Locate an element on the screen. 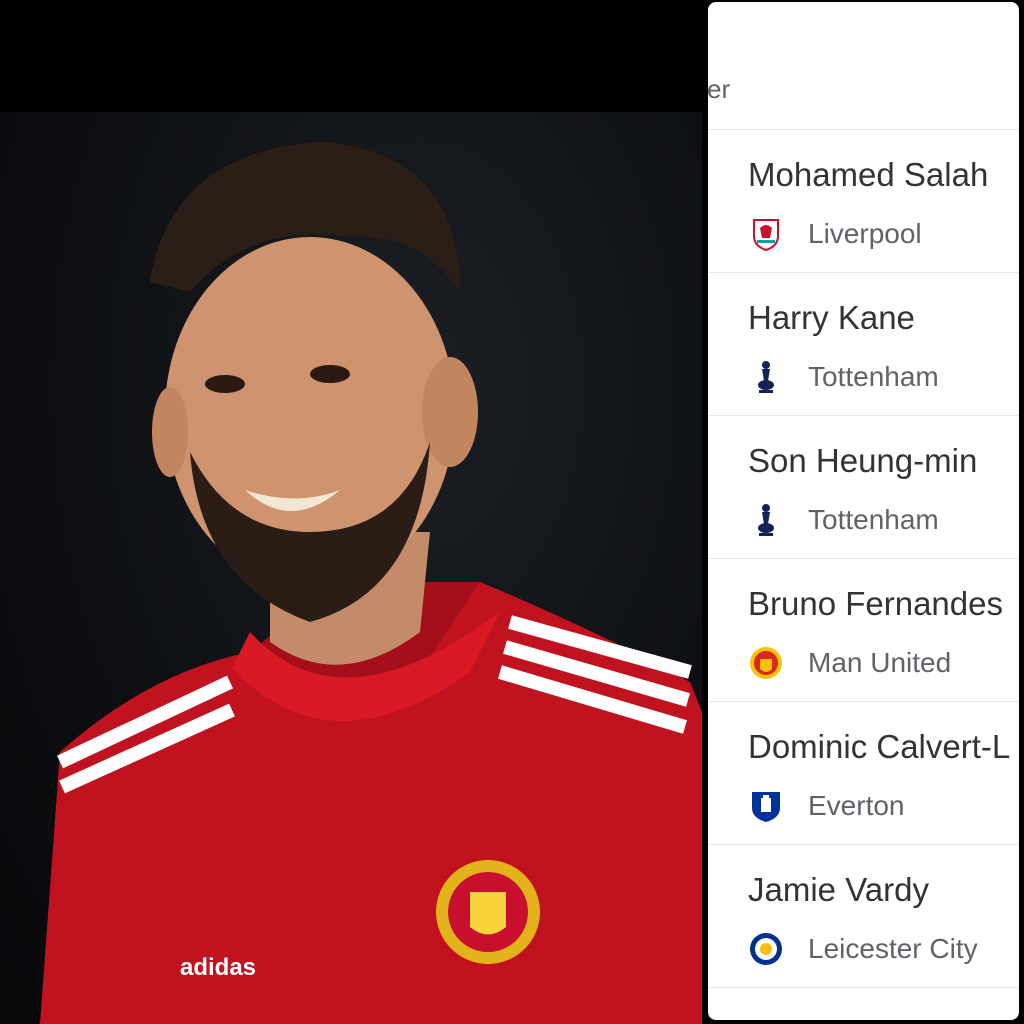  club-info: Liverpool is located at coordinates (835, 234).